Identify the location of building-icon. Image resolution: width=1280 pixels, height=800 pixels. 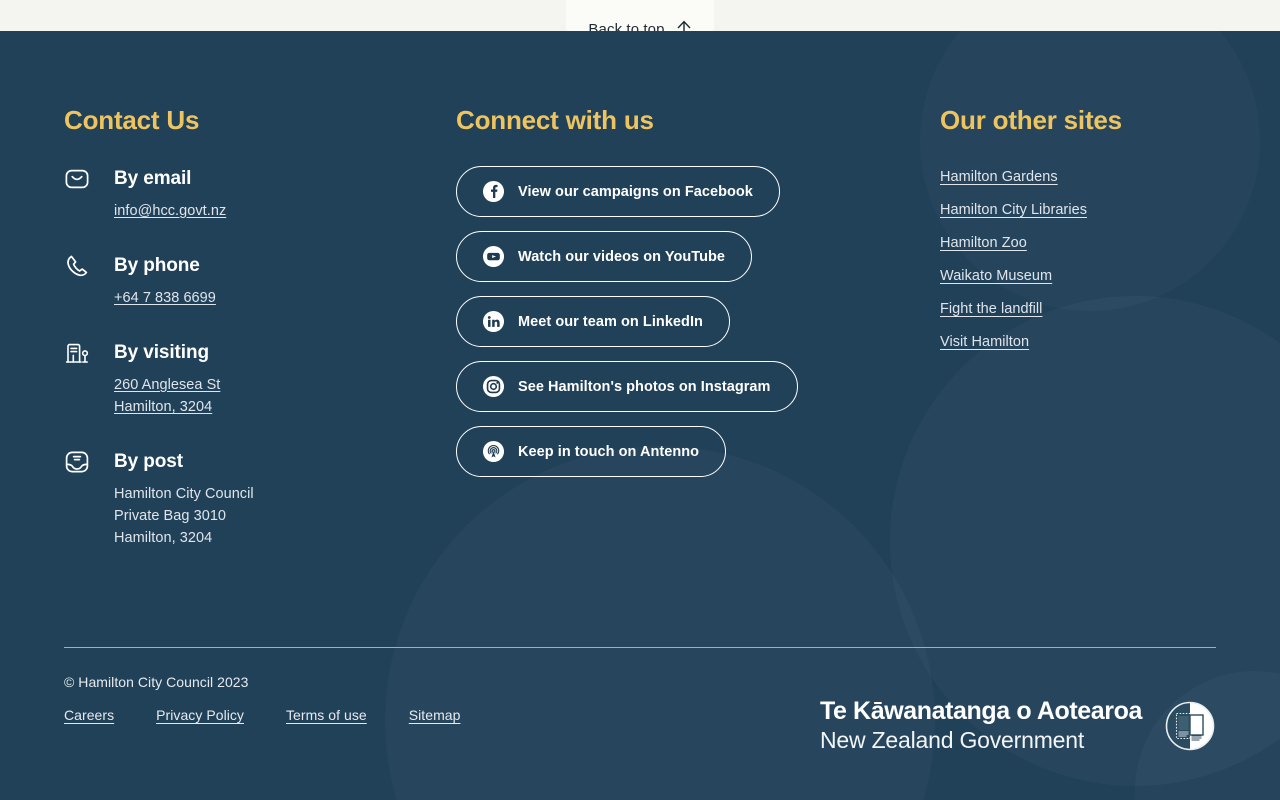
(77, 353).